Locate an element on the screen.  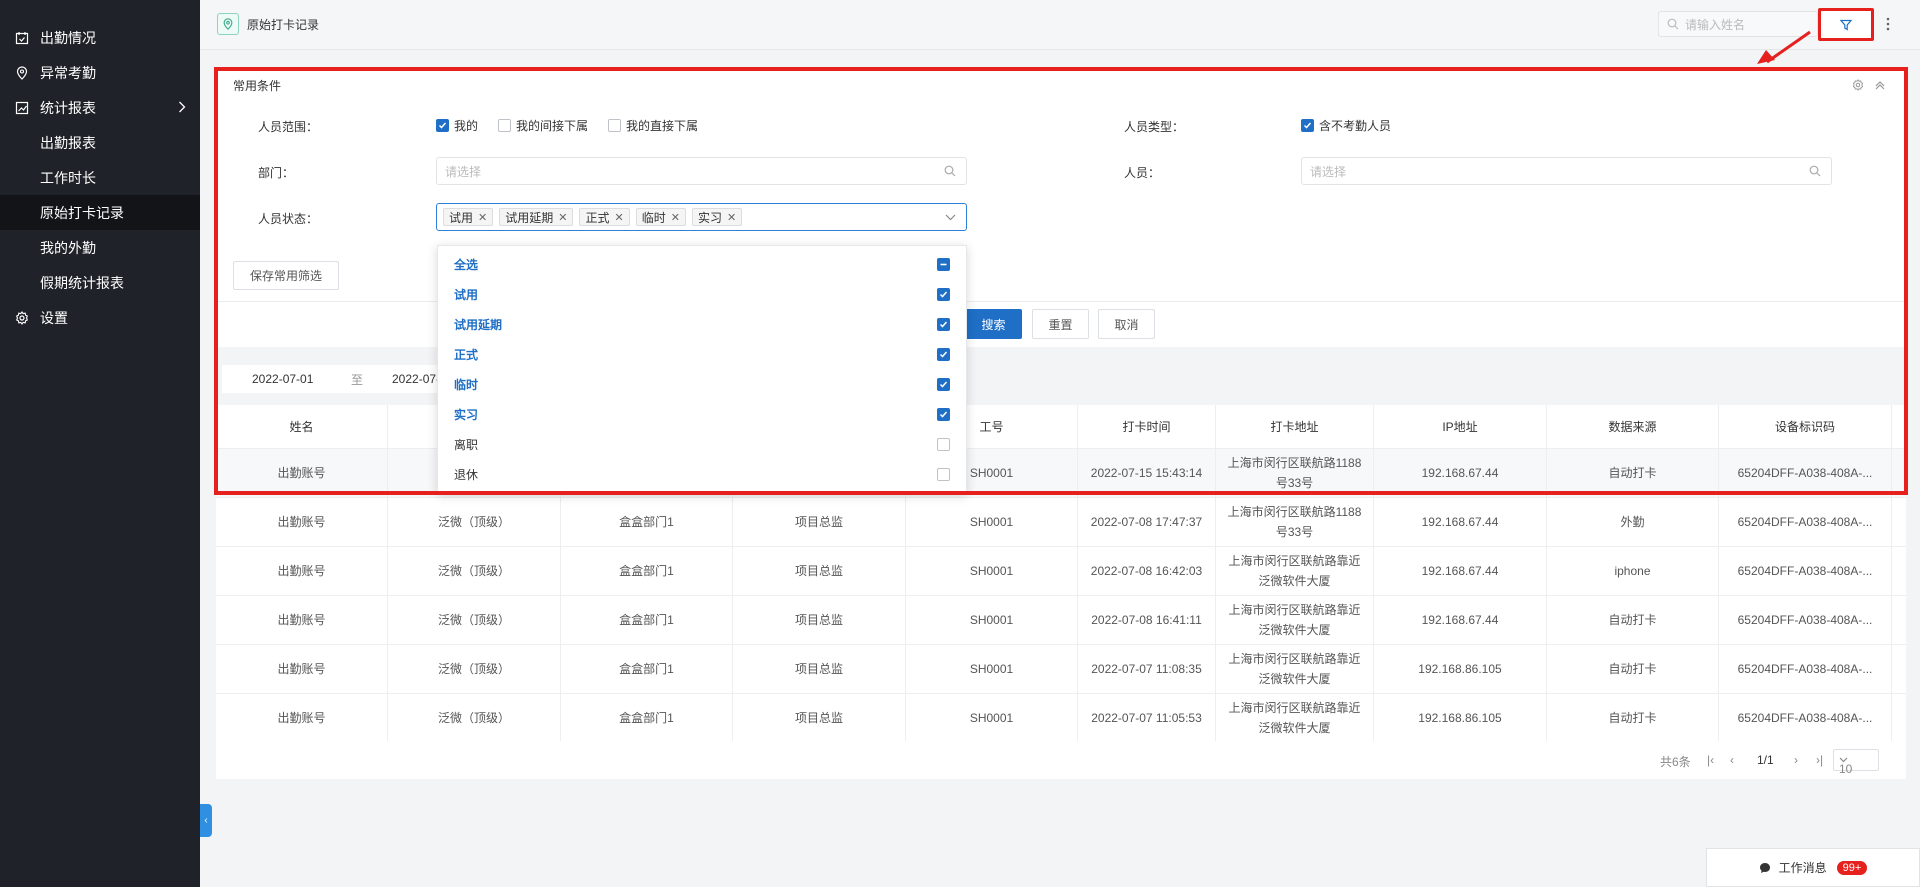
sidebar-item-holiday-report: 假期统计报表 is located at coordinates (100, 282).